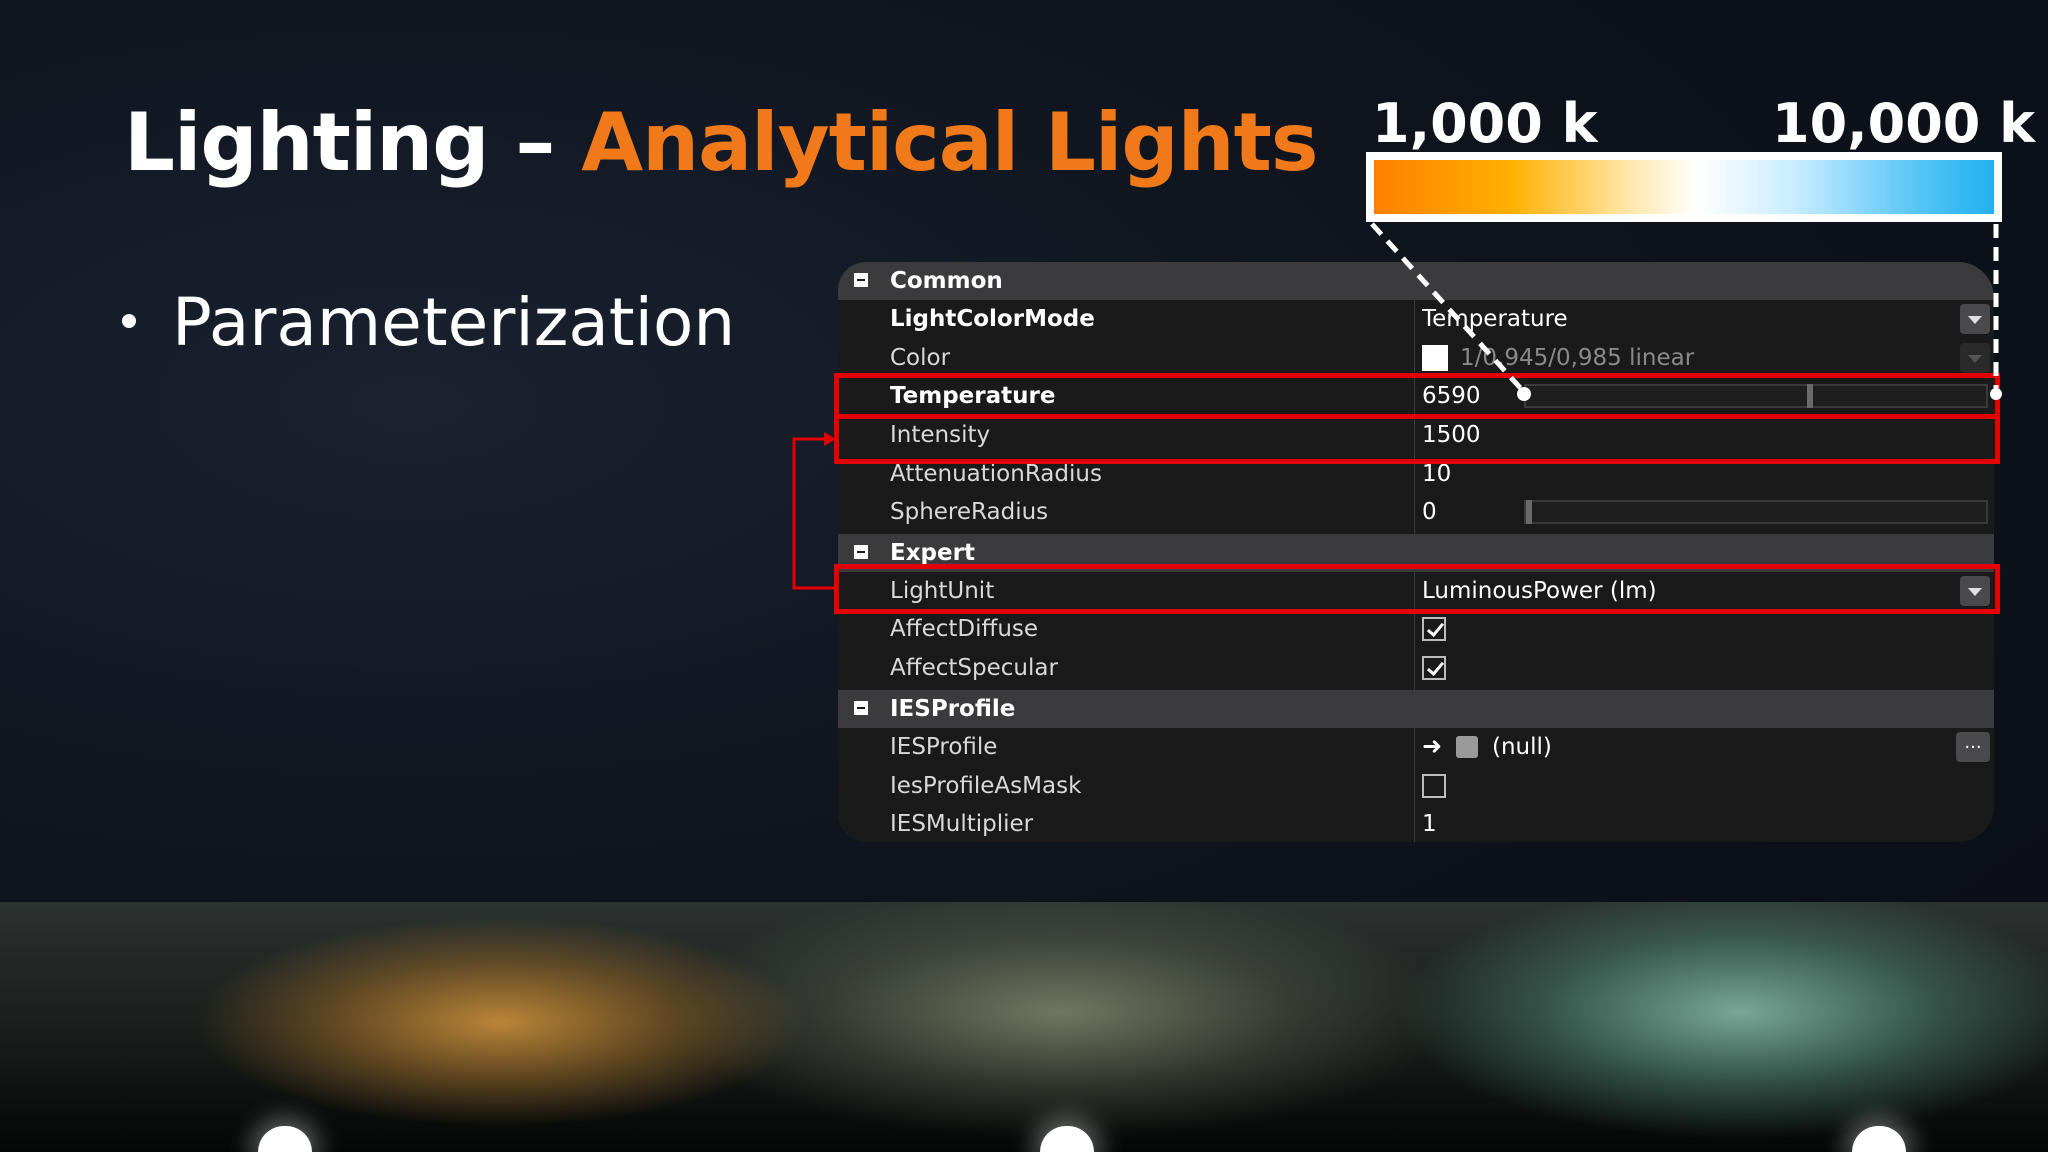 This screenshot has height=1152, width=2048. What do you see at coordinates (1448, 308) in the screenshot?
I see `min-dashed-line` at bounding box center [1448, 308].